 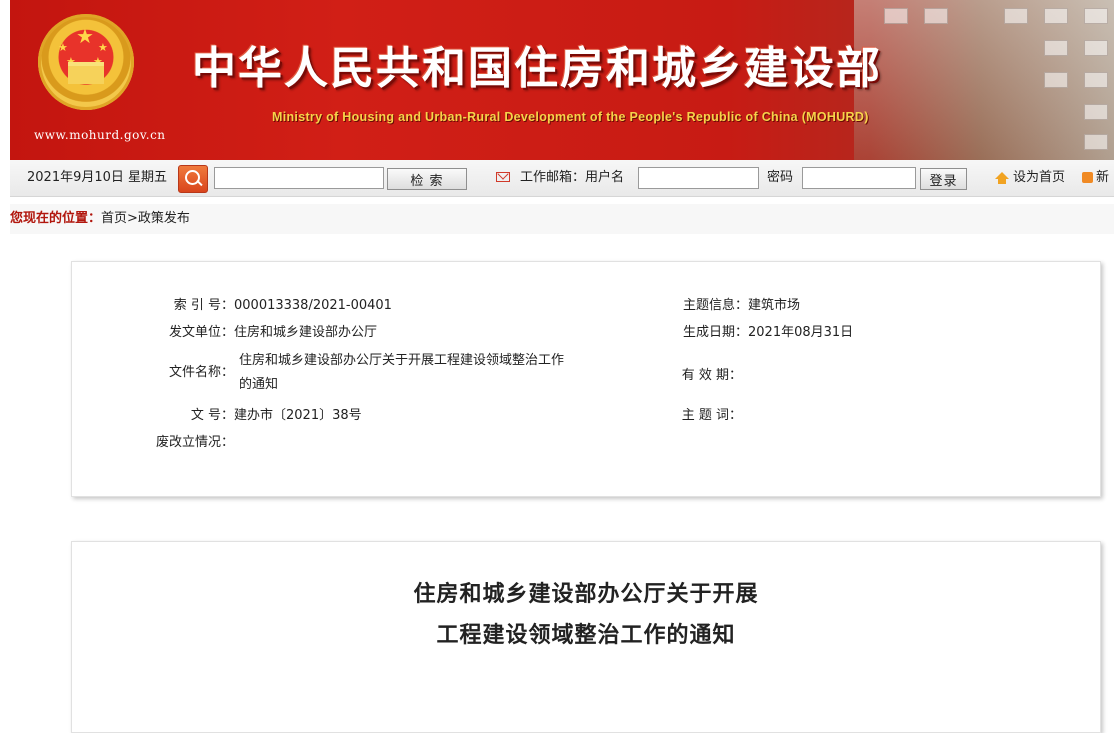 What do you see at coordinates (801, 332) in the screenshot?
I see `date-value: 2021年08月31日` at bounding box center [801, 332].